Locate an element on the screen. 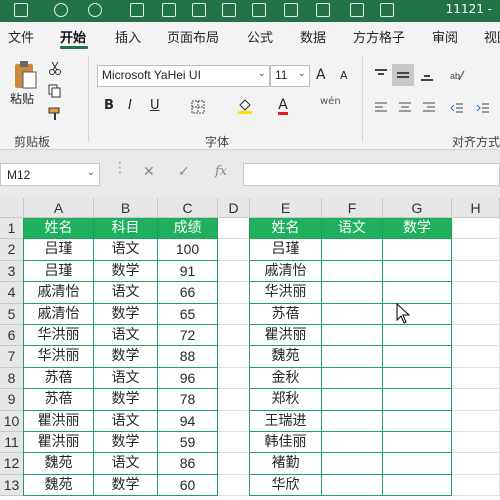  column-header-f: F is located at coordinates (352, 208).